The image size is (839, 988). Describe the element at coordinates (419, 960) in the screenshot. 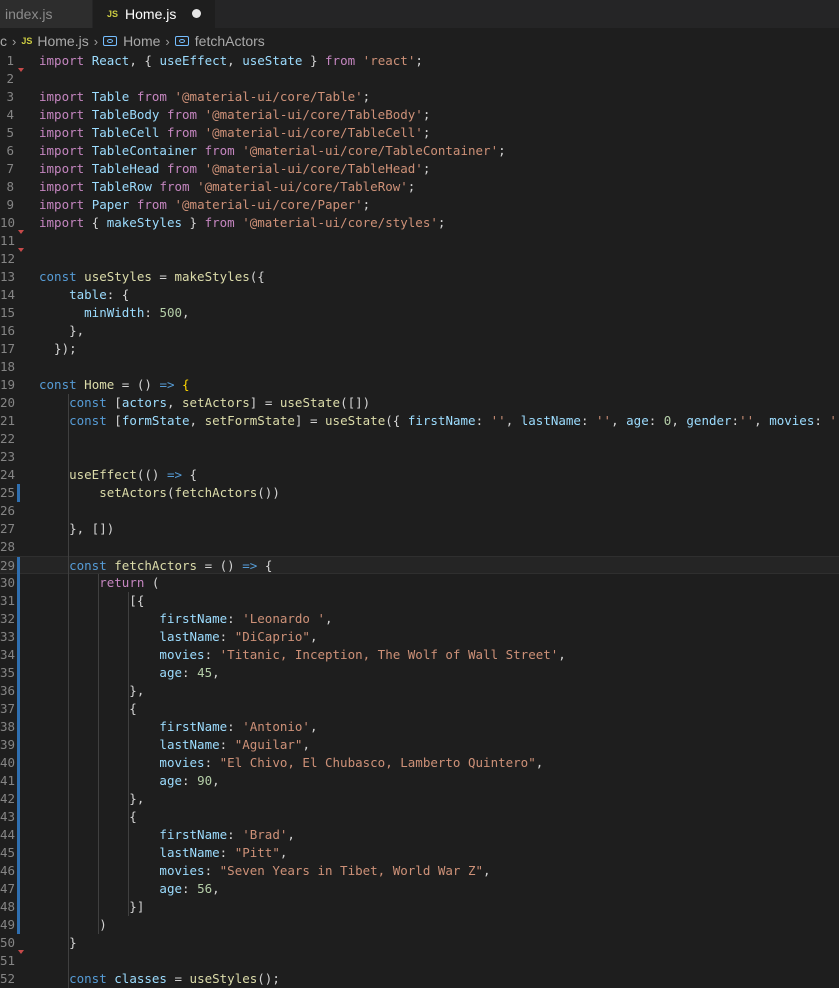

I see `code-line: 51` at that location.